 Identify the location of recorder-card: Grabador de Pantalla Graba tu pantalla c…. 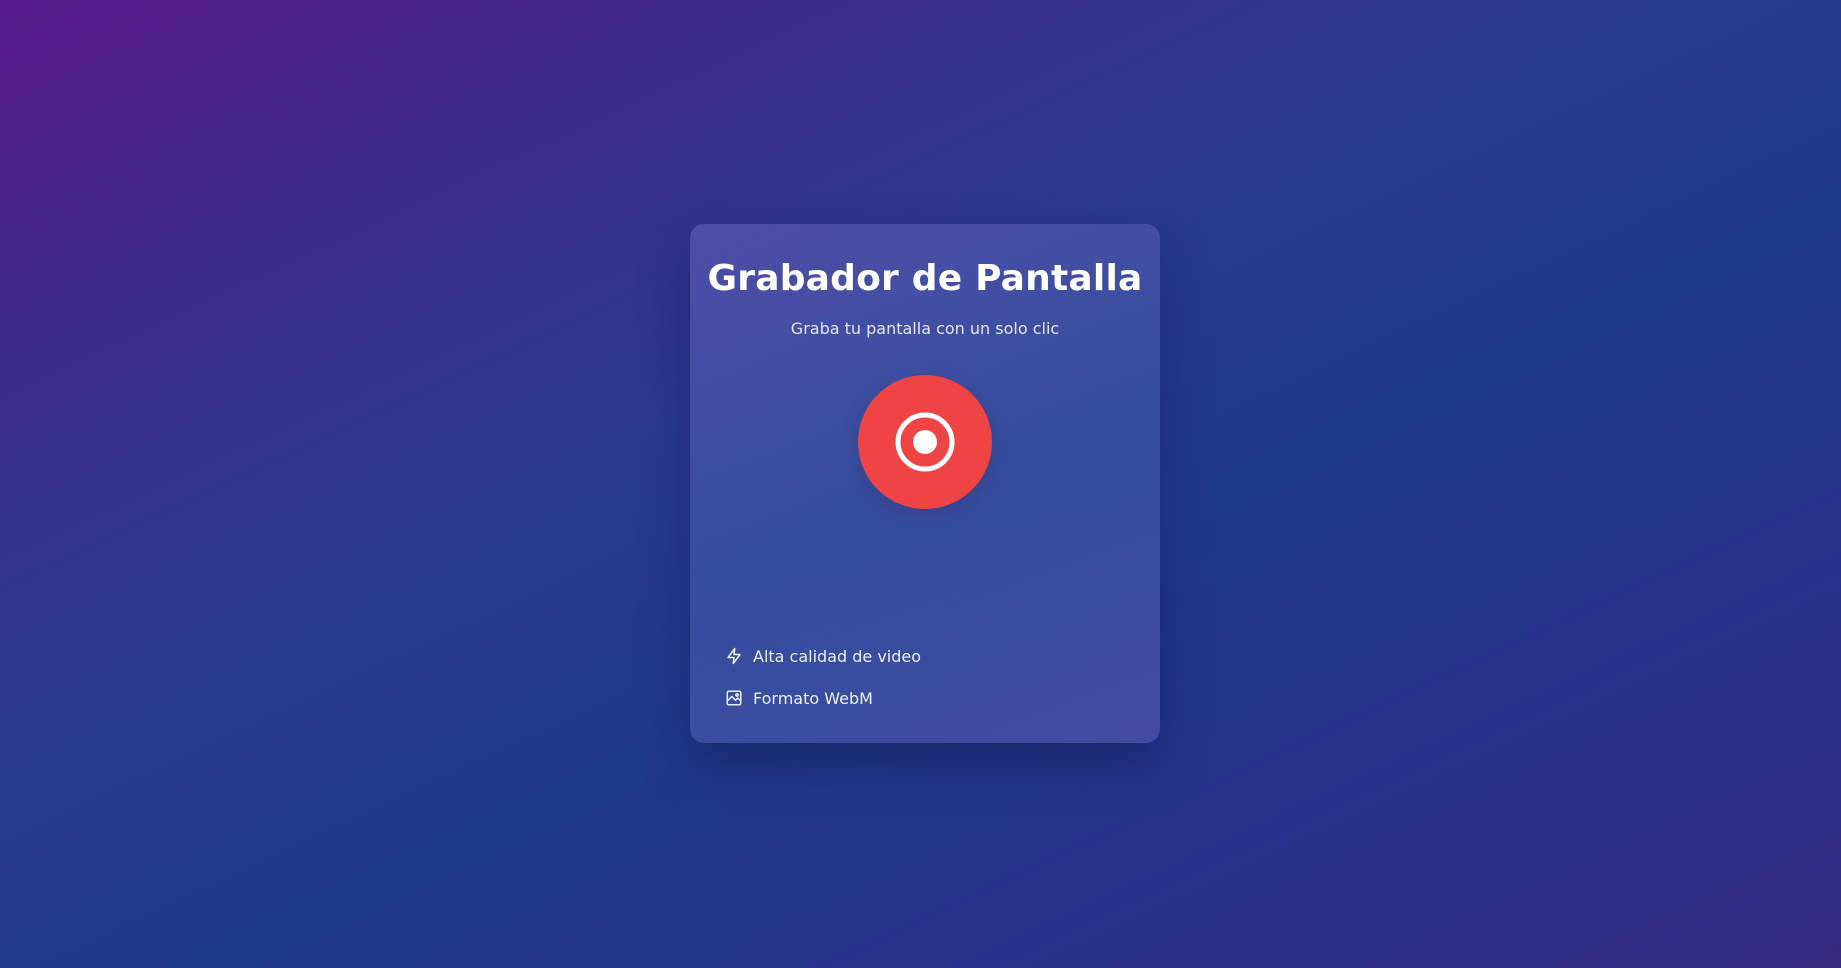
(925, 483).